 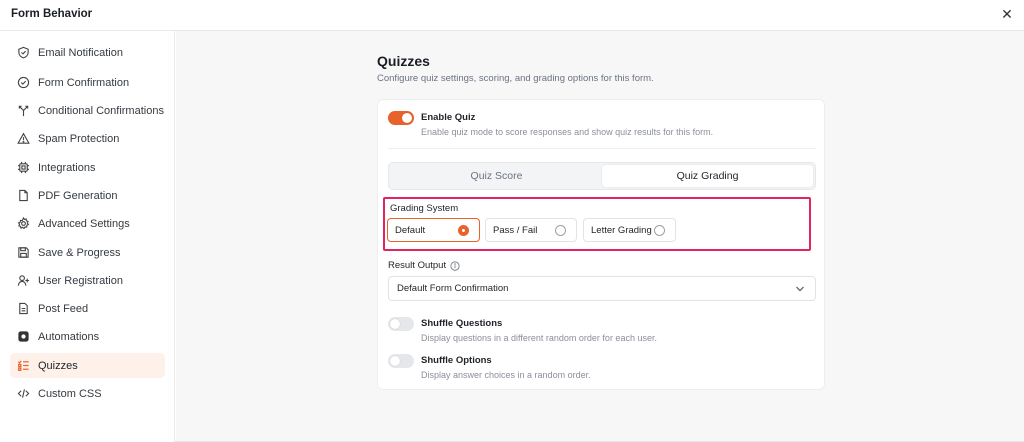 I want to click on quiz-tabs: Quiz Score Quiz Grading, so click(x=602, y=176).